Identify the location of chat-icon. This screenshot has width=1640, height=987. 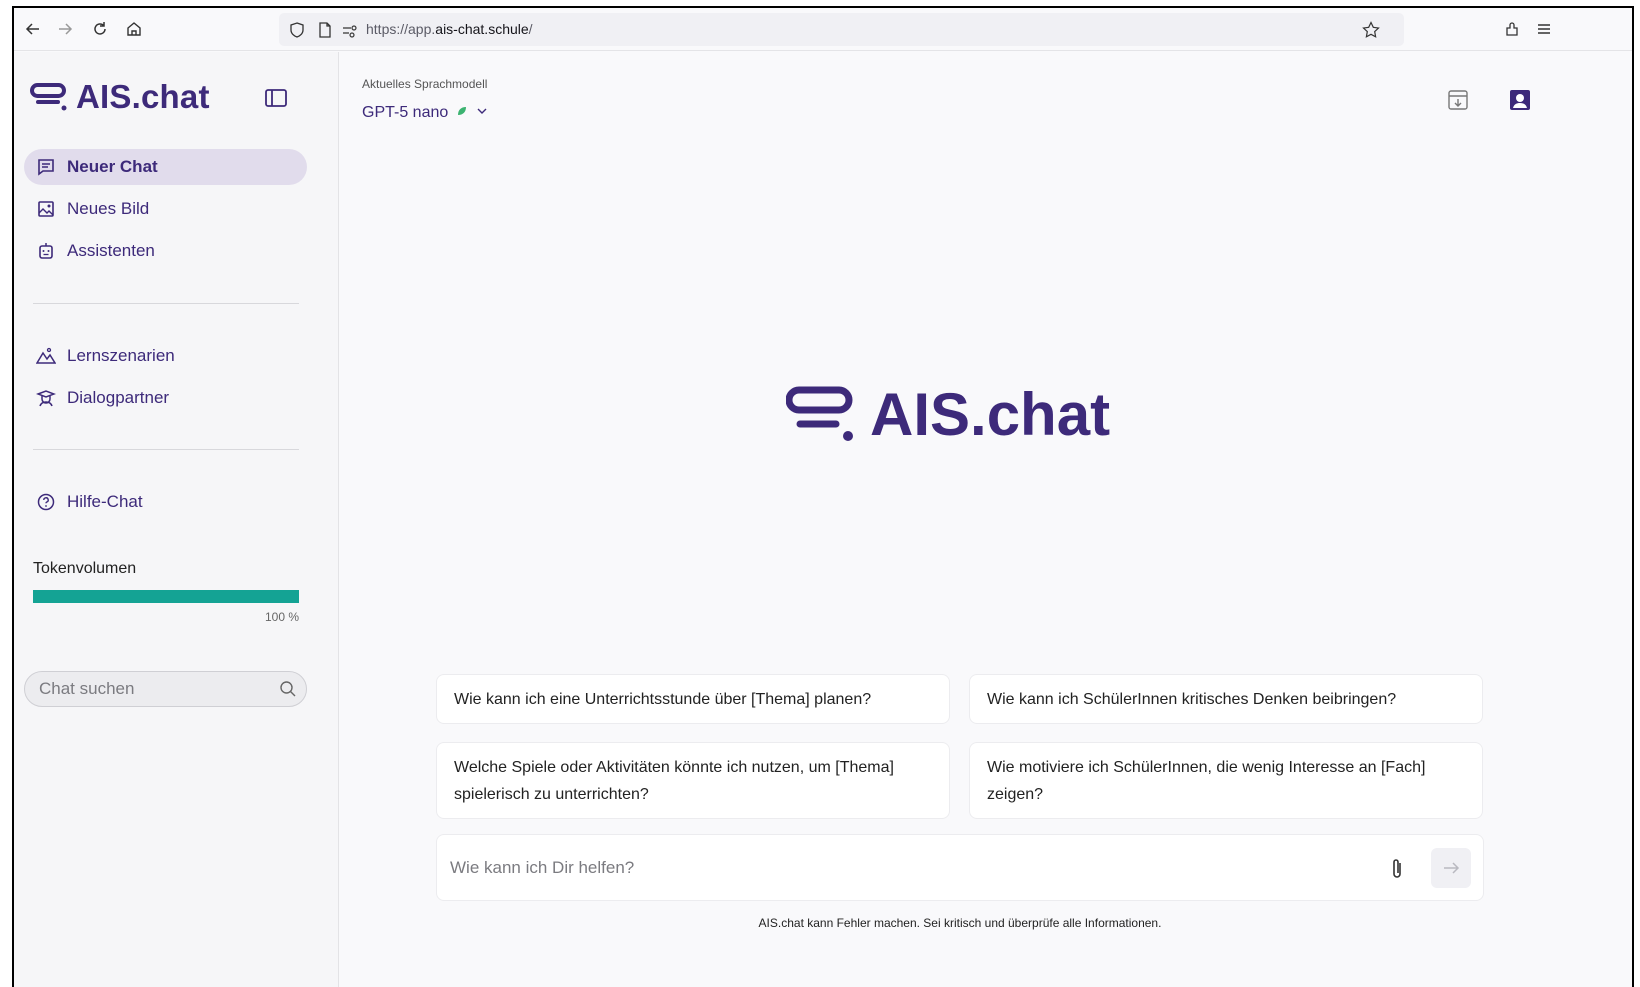
(46, 167).